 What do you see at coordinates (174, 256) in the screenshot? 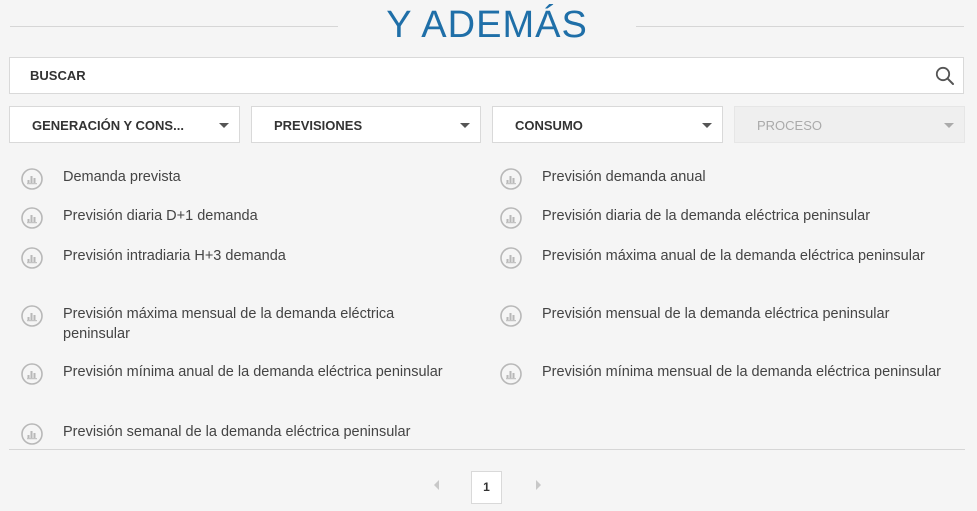
I see `list-item-label: Previsión intradiaria H+3 demanda` at bounding box center [174, 256].